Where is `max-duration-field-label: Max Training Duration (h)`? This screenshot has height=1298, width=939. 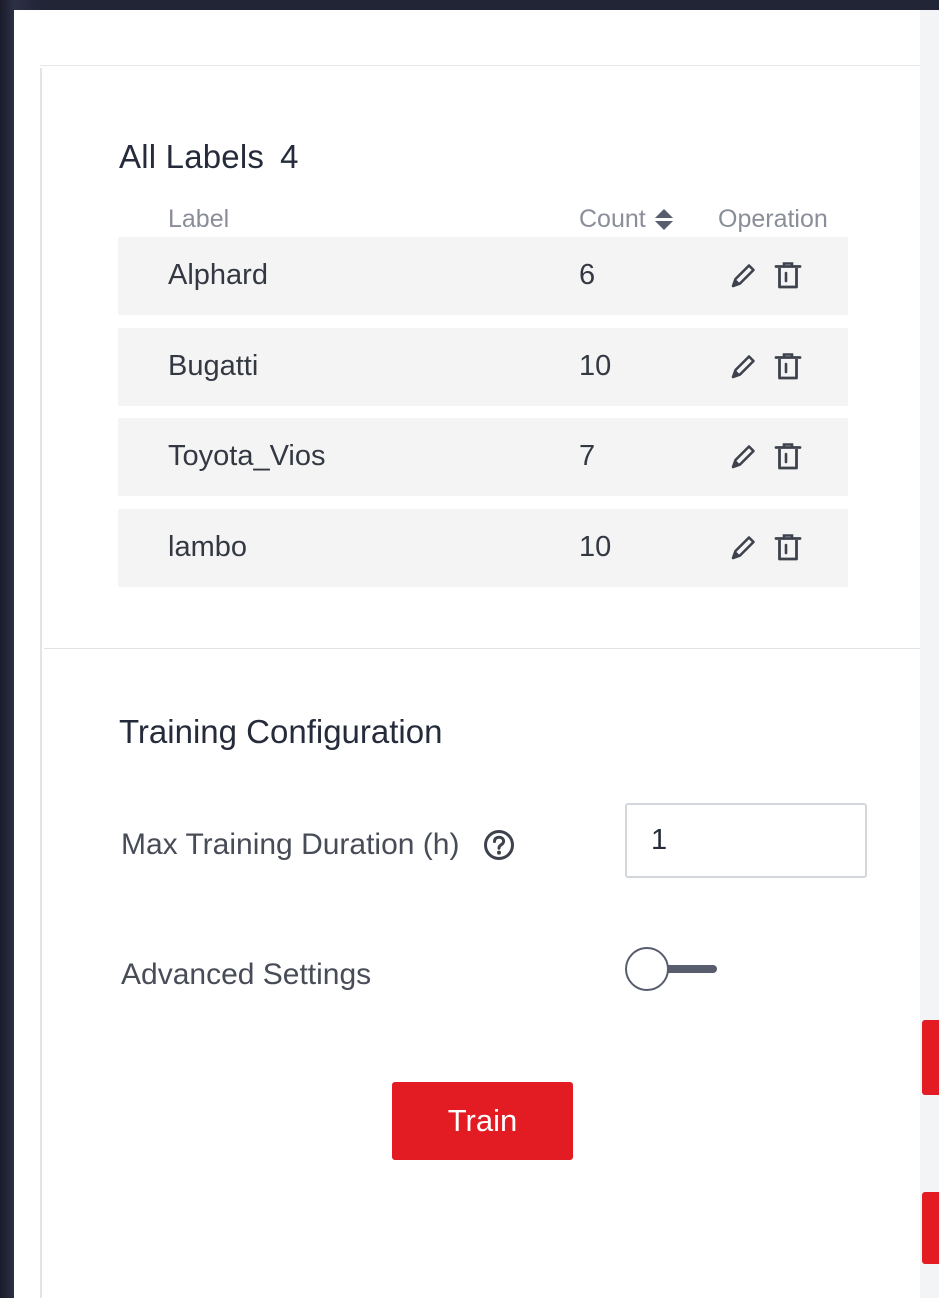
max-duration-field-label: Max Training Duration (h) is located at coordinates (318, 845).